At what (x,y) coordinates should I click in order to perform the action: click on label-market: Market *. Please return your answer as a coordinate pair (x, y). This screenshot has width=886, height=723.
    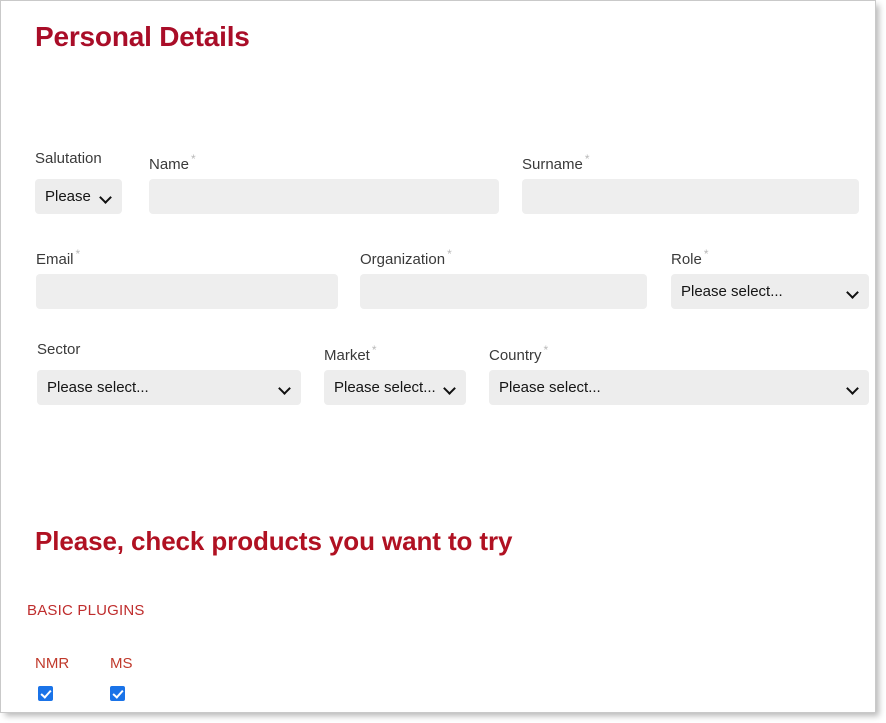
    Looking at the image, I should click on (350, 353).